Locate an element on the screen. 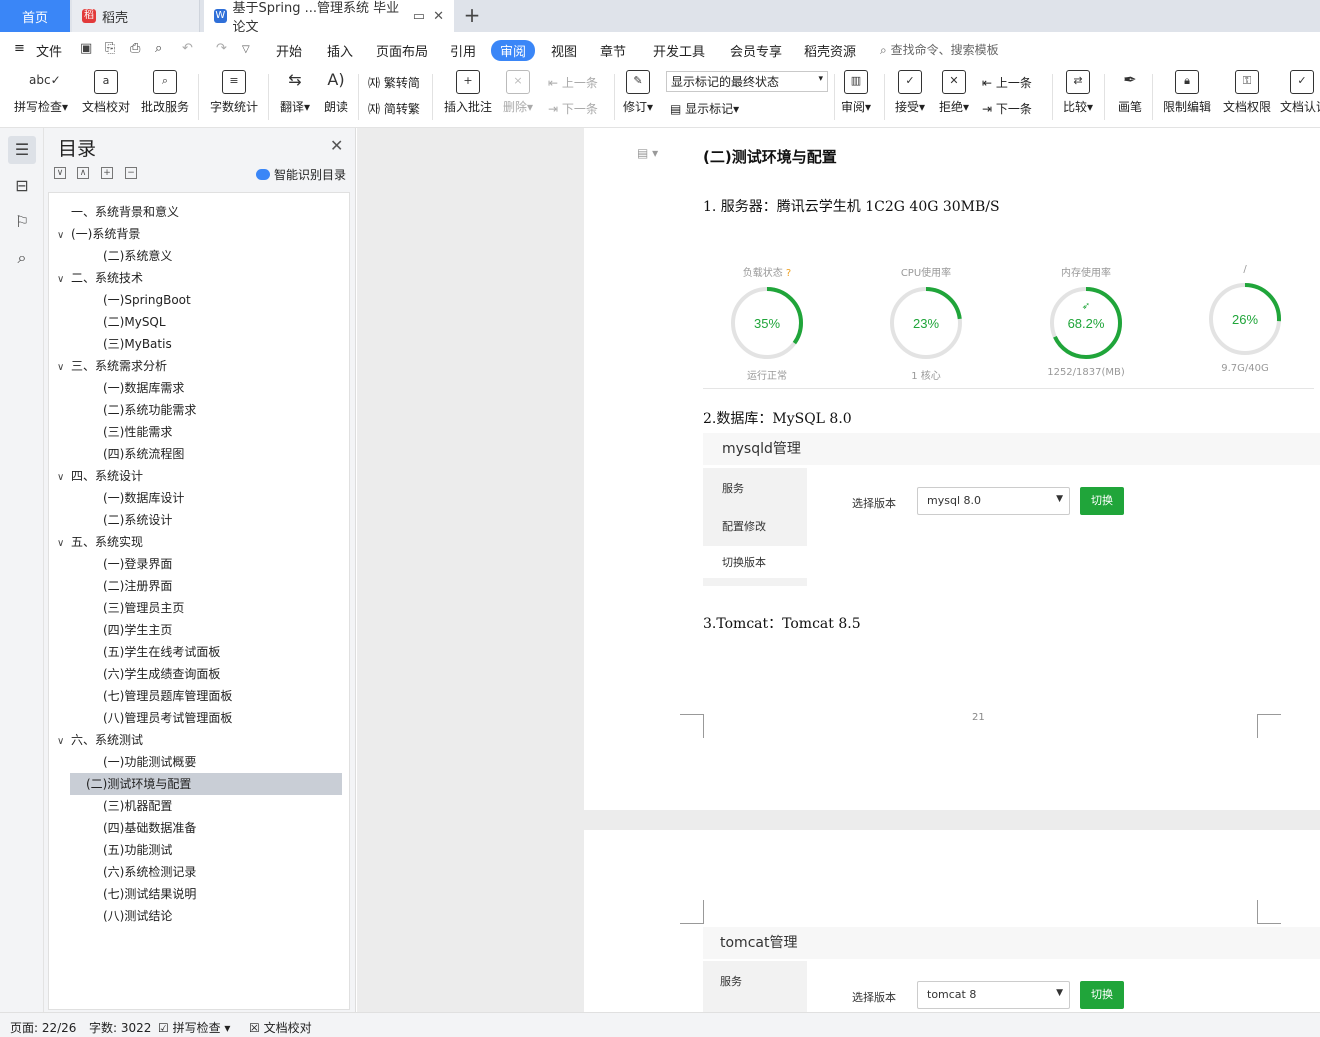 The image size is (1320, 1037). remove-level-icon: − is located at coordinates (131, 173).